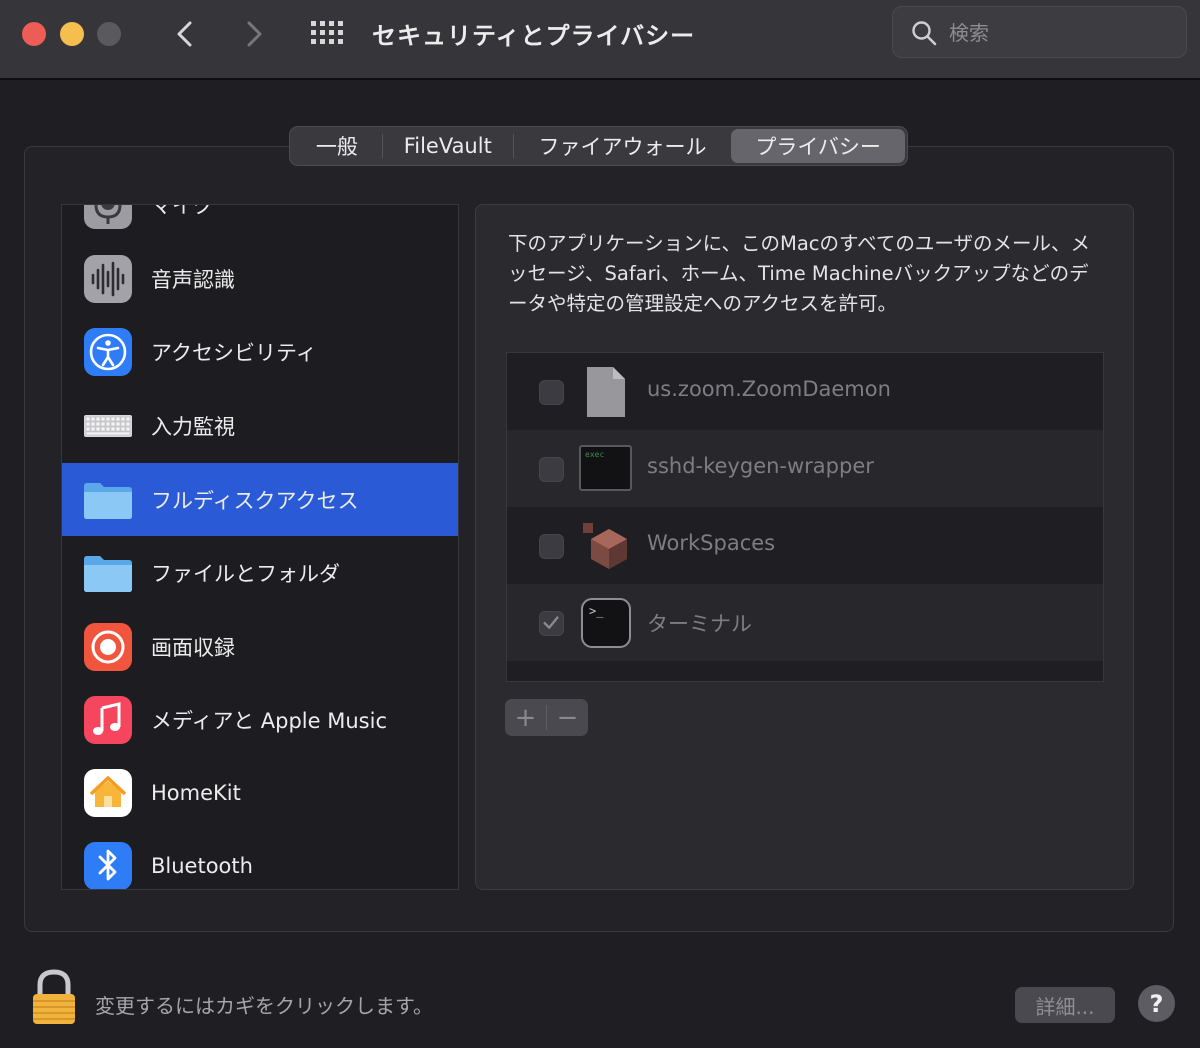 Image resolution: width=1200 pixels, height=1048 pixels. Describe the element at coordinates (525, 717) in the screenshot. I see `add-button: +` at that location.